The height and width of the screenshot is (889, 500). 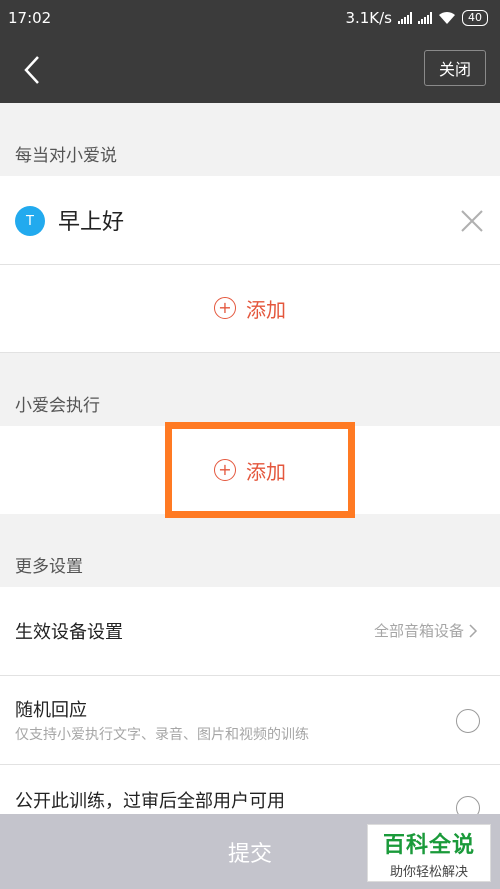 I want to click on watermark-logo: 百科全说 助你轻松解决, so click(x=429, y=853).